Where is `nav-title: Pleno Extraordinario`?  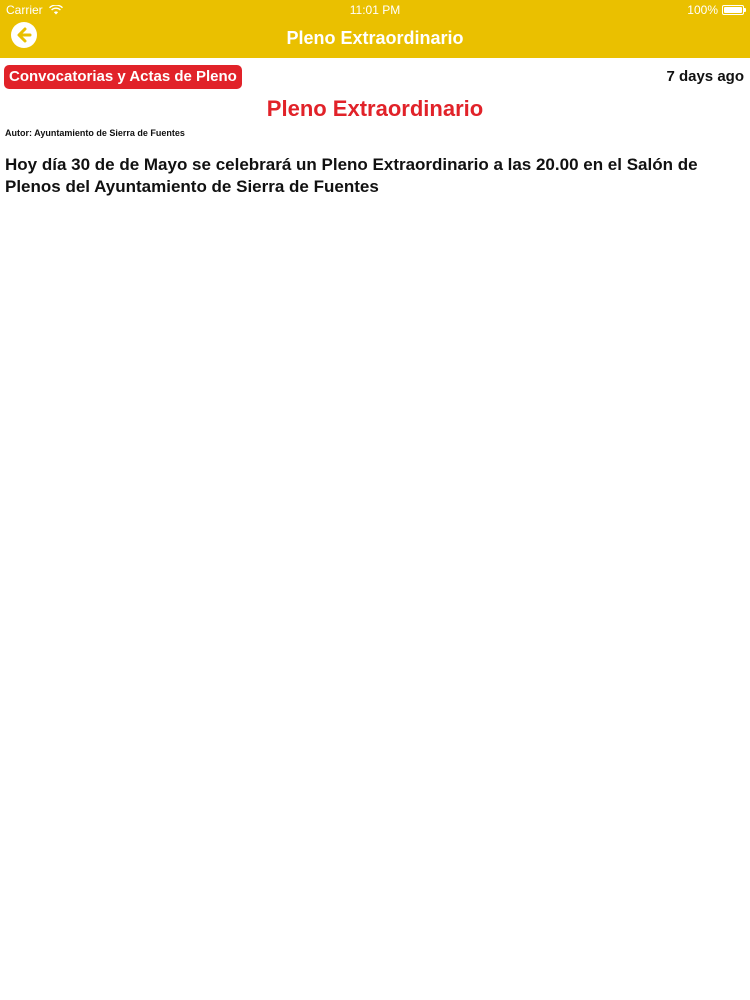
nav-title: Pleno Extraordinario is located at coordinates (375, 38).